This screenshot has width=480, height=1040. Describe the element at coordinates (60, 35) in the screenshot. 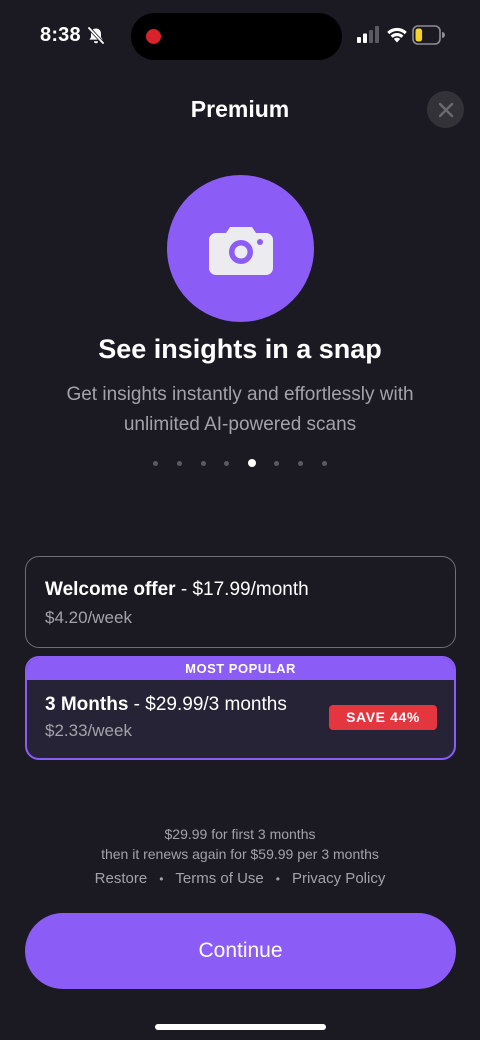

I see `status-time: 8:38` at that location.